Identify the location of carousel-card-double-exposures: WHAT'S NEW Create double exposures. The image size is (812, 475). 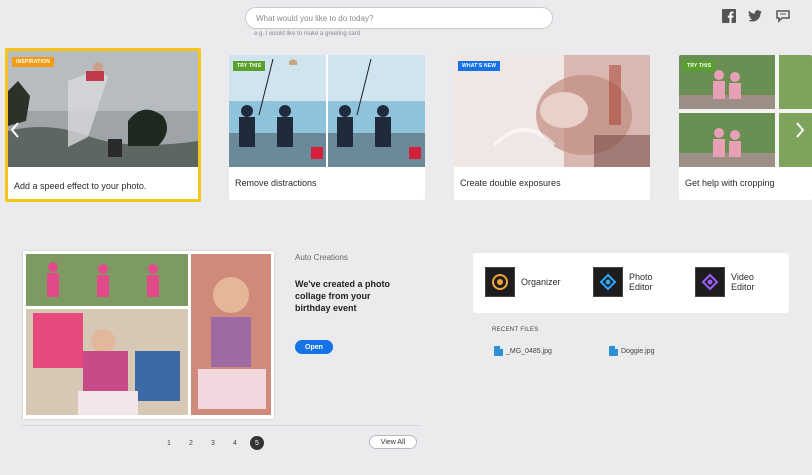
(552, 127).